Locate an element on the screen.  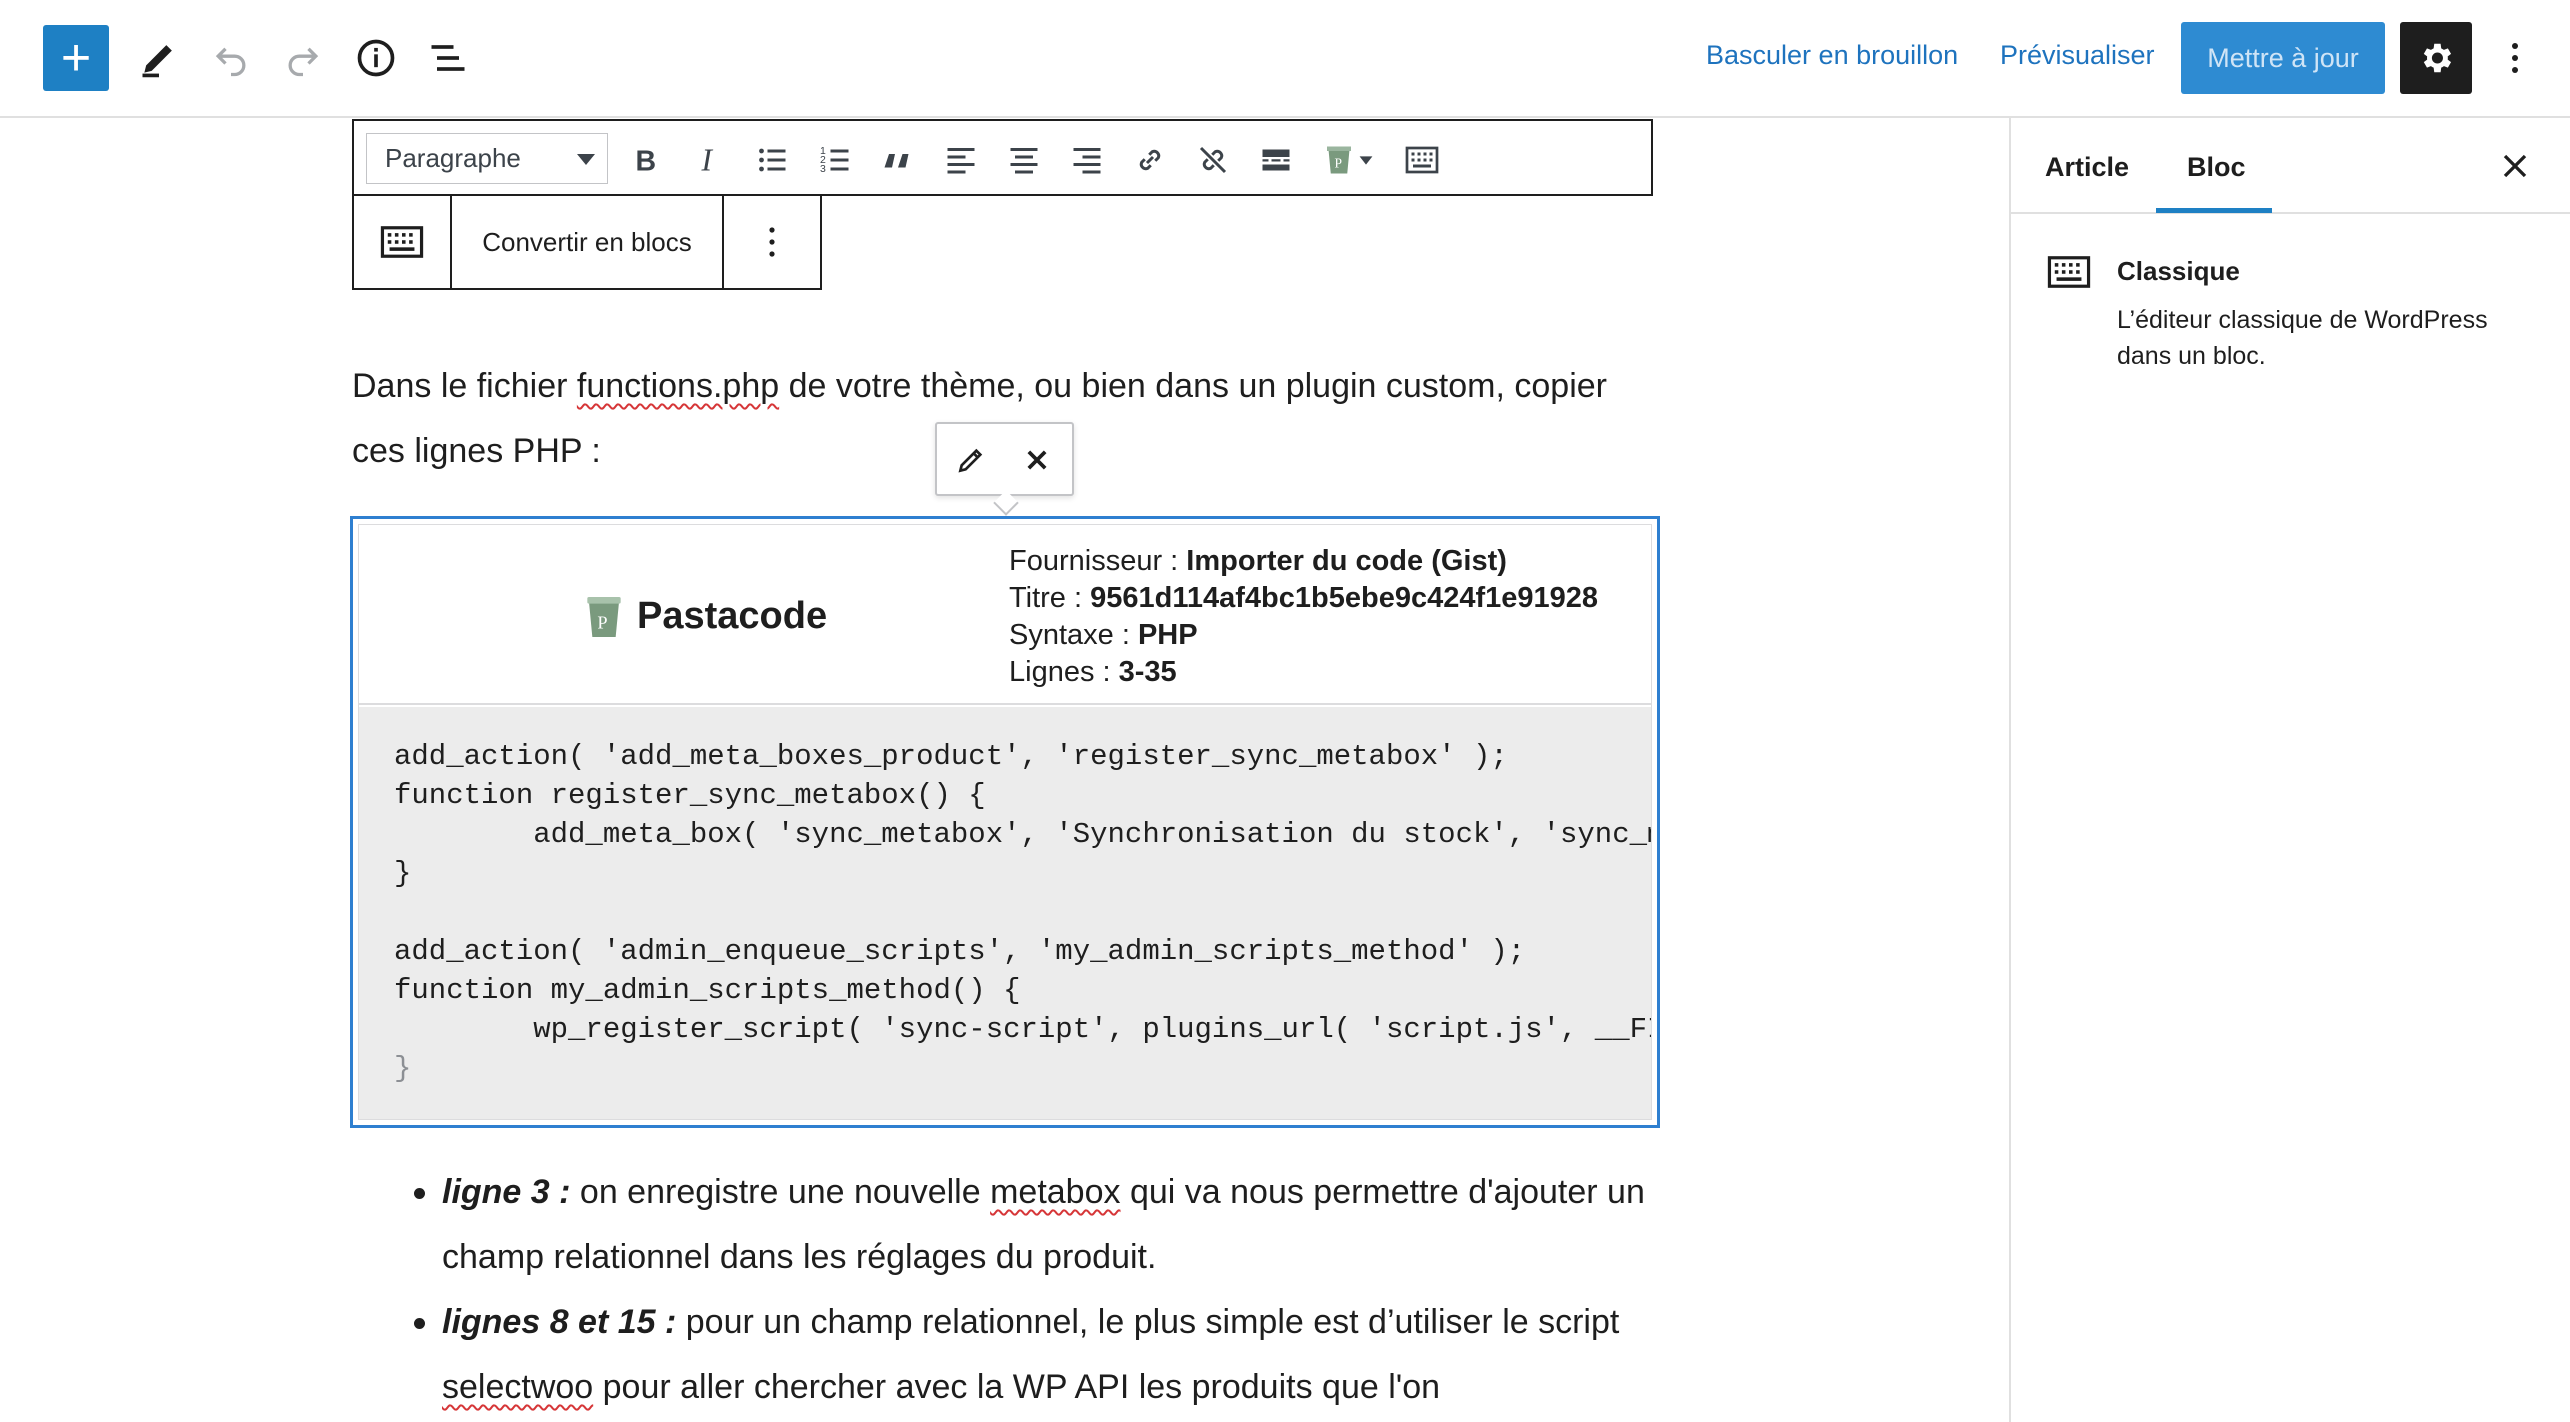
redo-button is located at coordinates (303, 58).